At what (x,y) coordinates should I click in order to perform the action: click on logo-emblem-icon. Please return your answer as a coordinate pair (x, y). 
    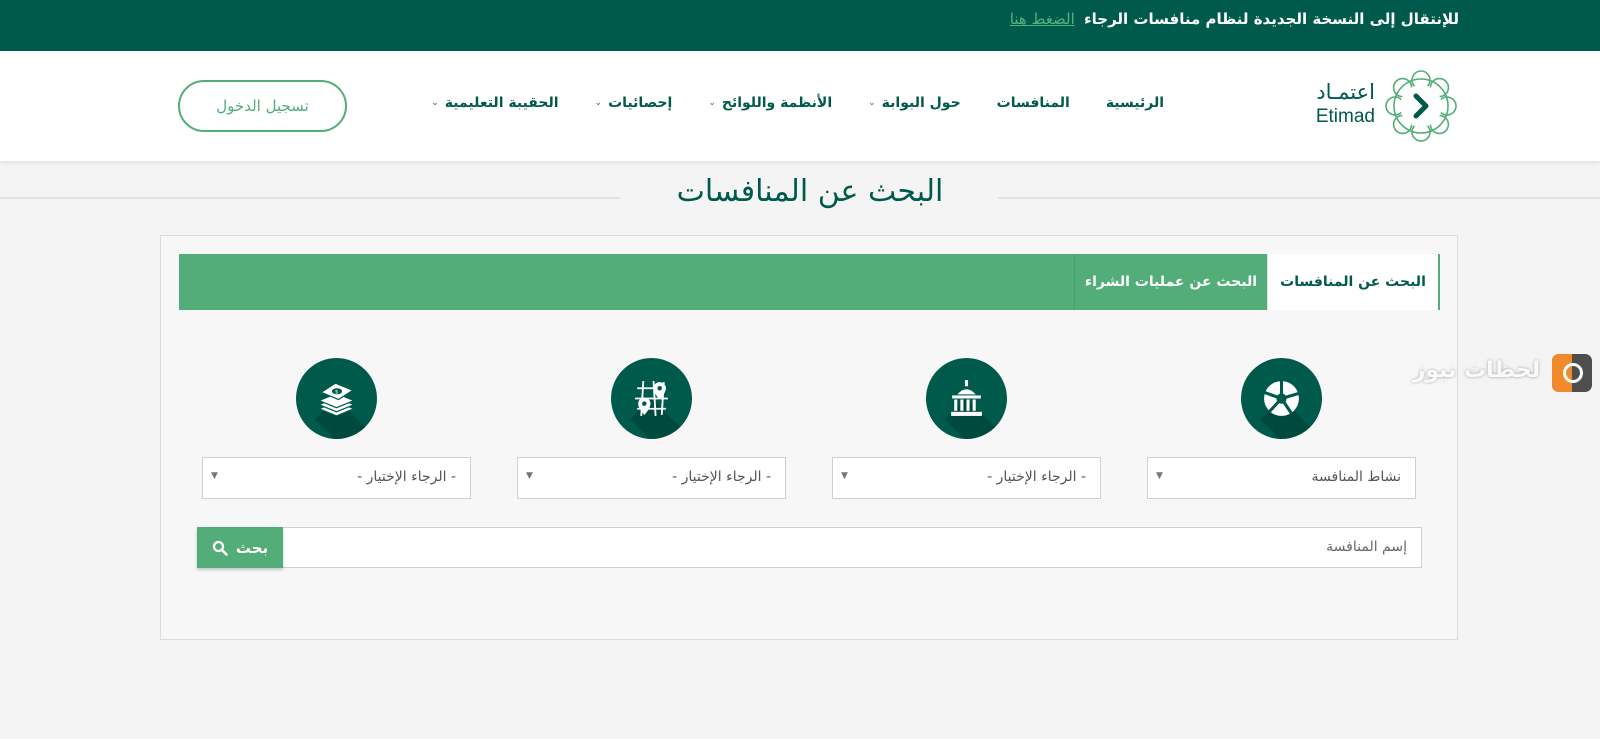
    Looking at the image, I should click on (1421, 106).